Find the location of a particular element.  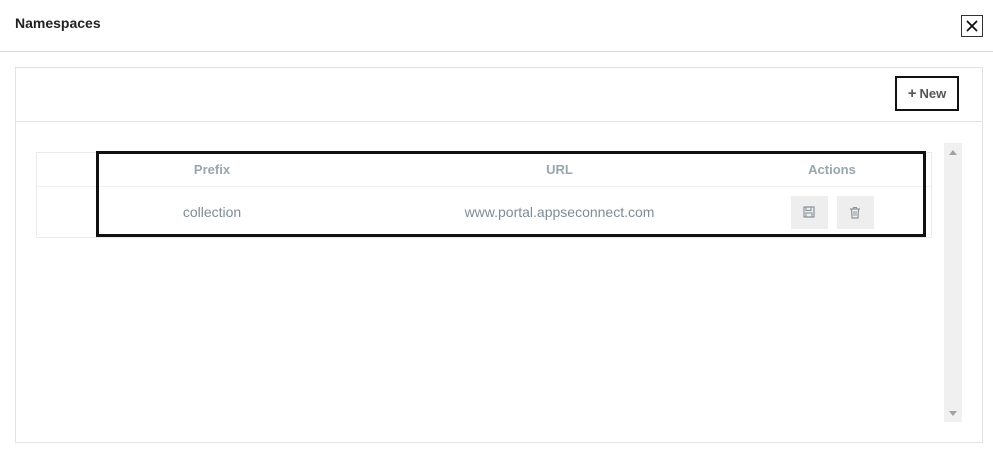

new-button-label: New is located at coordinates (933, 93).